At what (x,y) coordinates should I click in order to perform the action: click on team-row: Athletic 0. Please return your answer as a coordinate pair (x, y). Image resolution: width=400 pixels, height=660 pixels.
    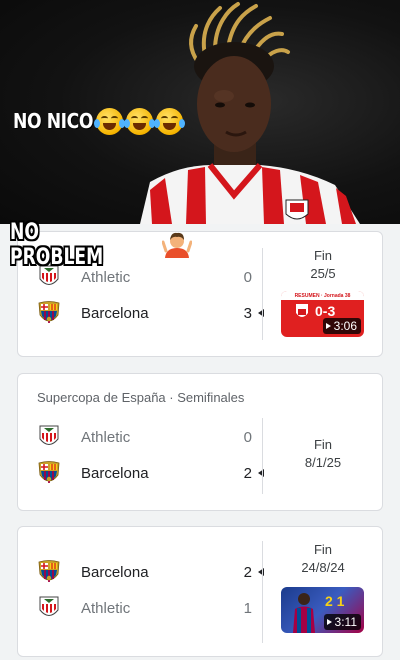
    Looking at the image, I should click on (144, 437).